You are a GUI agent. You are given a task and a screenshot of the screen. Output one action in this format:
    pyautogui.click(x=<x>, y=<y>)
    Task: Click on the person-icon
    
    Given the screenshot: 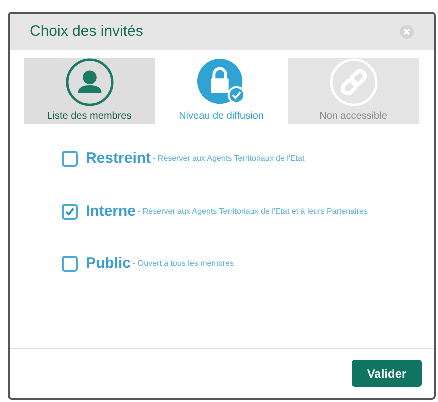 What is the action you would take?
    pyautogui.click(x=89, y=82)
    